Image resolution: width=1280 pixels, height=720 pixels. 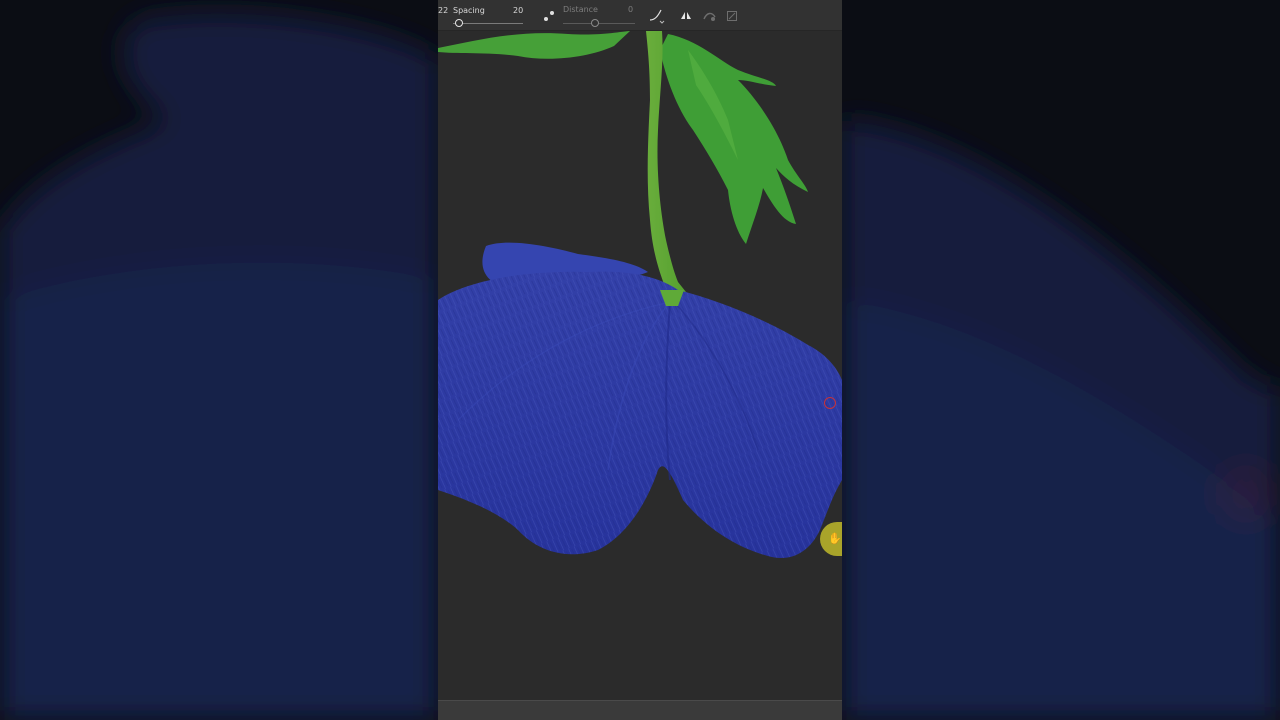 What do you see at coordinates (835, 538) in the screenshot?
I see `hand-tool-icon: ✋` at bounding box center [835, 538].